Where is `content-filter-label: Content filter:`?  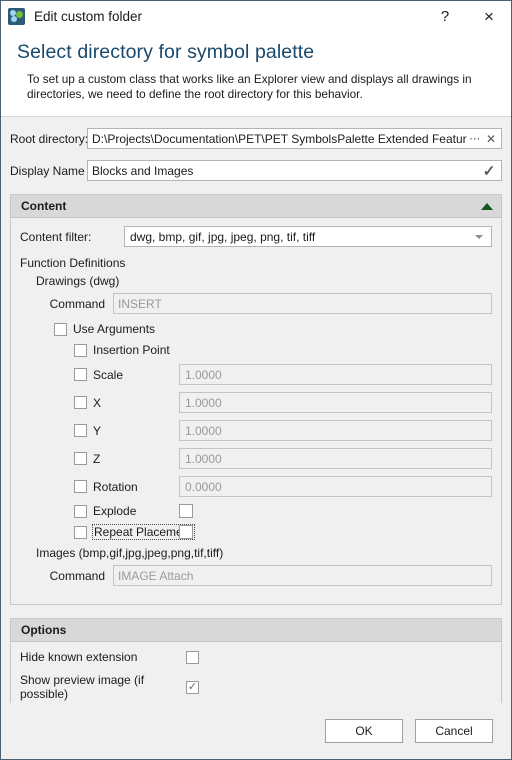 content-filter-label: Content filter: is located at coordinates (56, 236).